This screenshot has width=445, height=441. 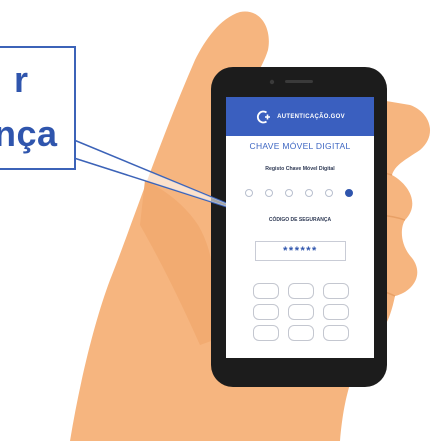 I want to click on security-code-label: CÓDIGO DE SEGURANÇA, so click(x=300, y=220).